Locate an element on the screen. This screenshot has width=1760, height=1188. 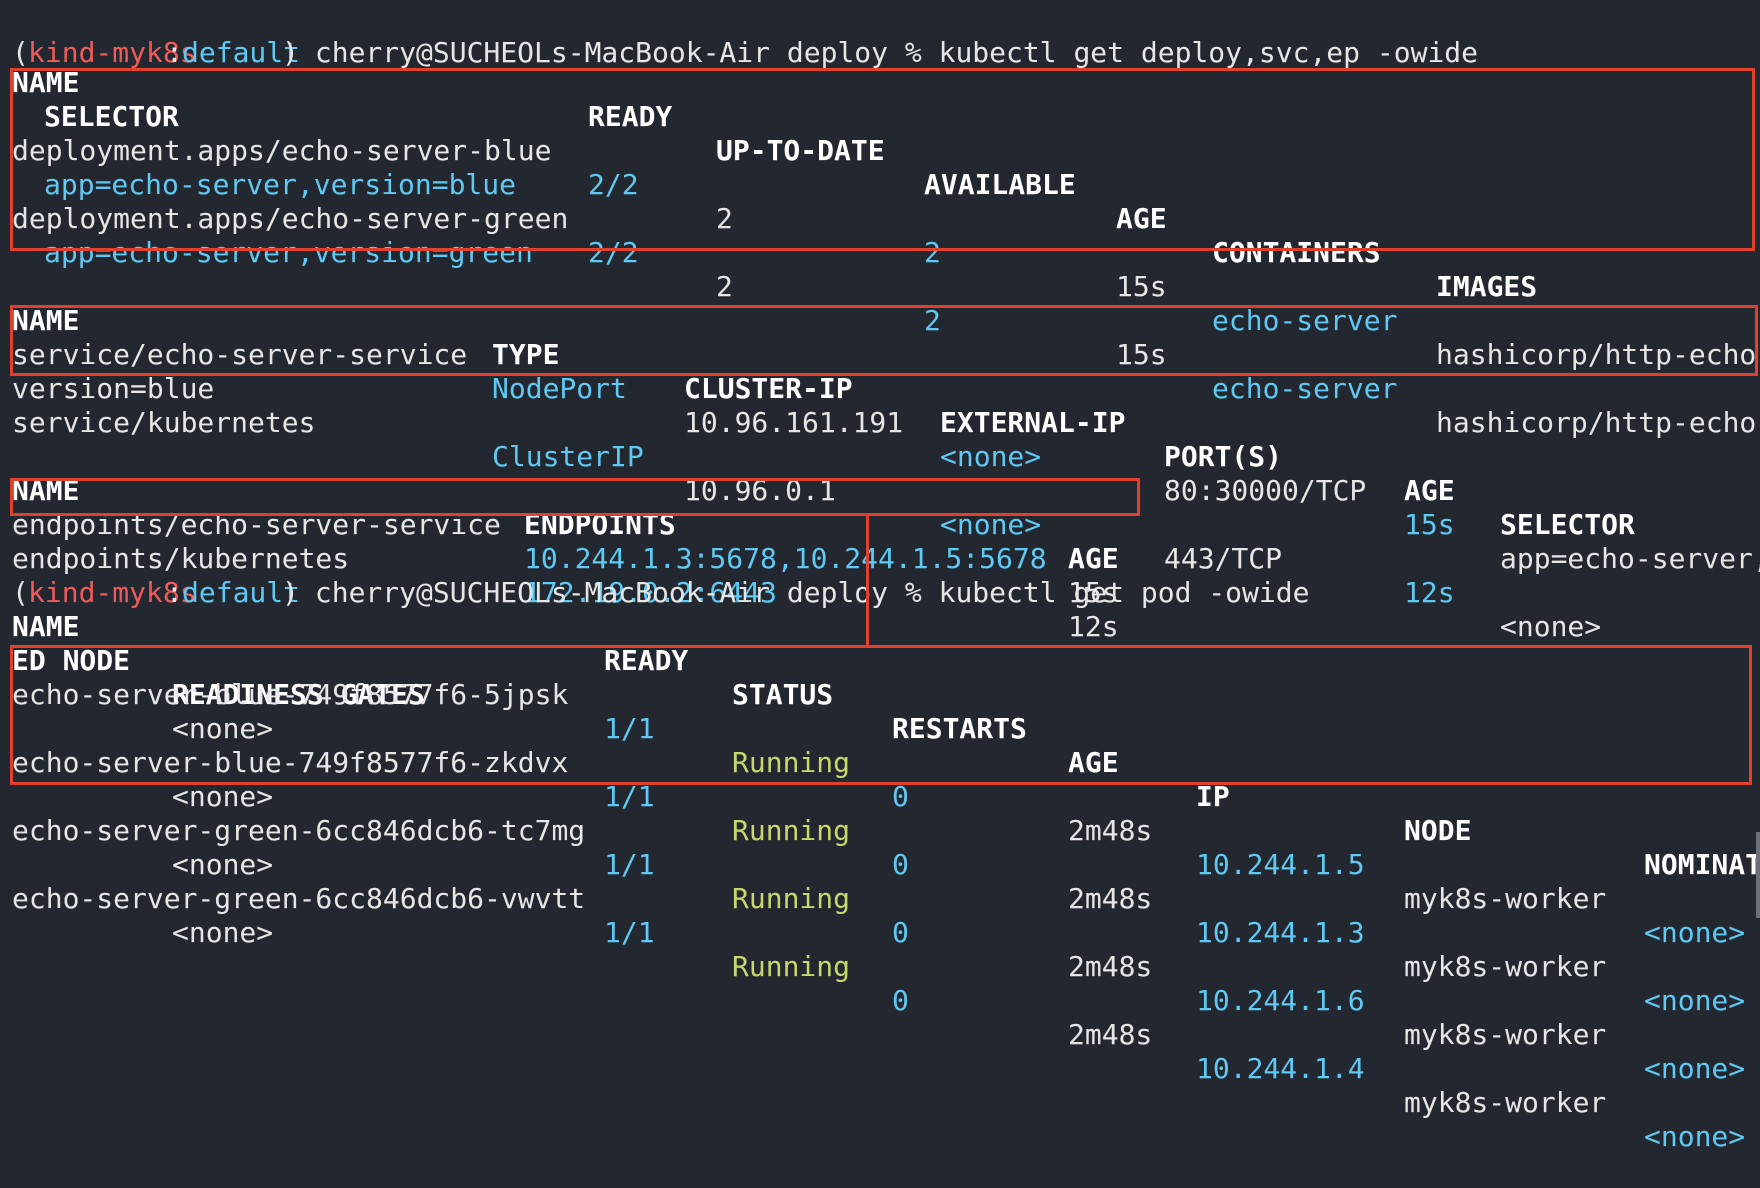
pod-name: echo-server-green-6cc846dcb6-vwvtt is located at coordinates (299, 898).